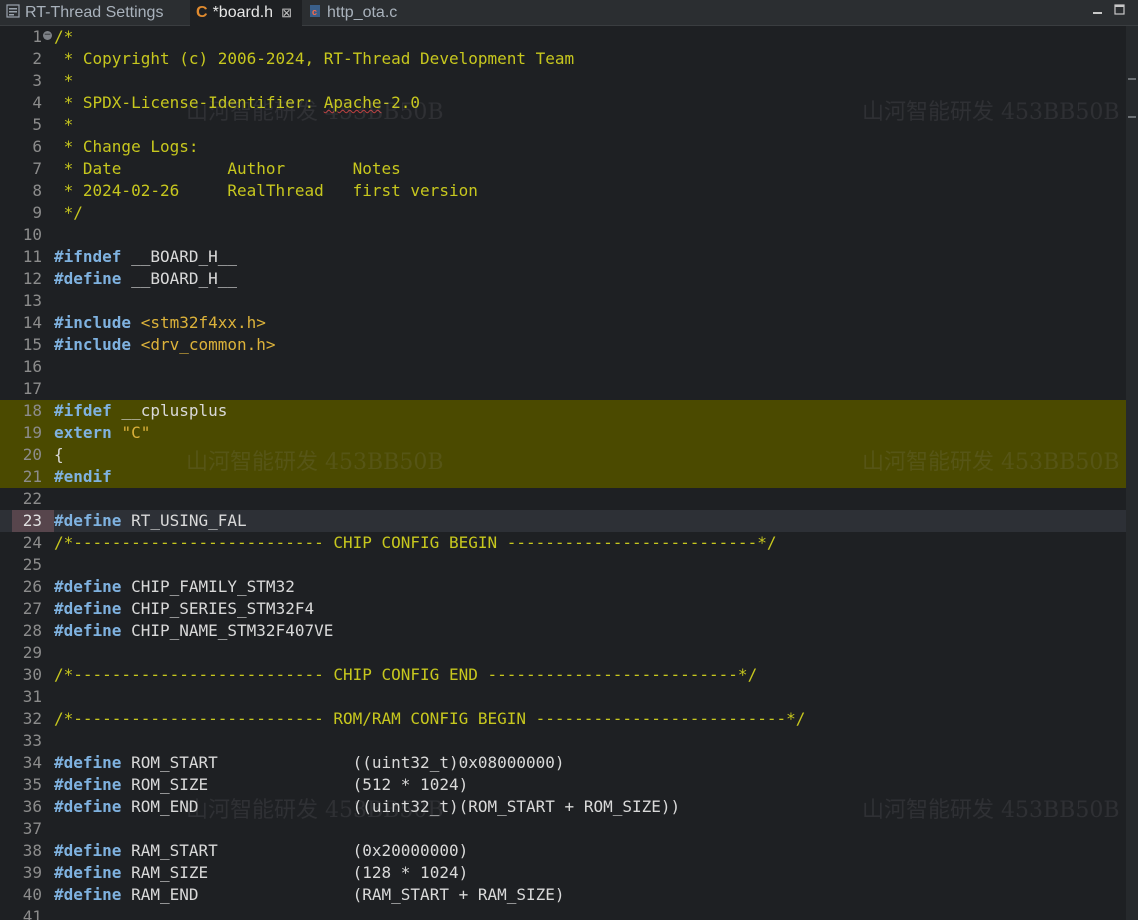 This screenshot has width=1138, height=920. I want to click on code-line: 16, so click(563, 367).